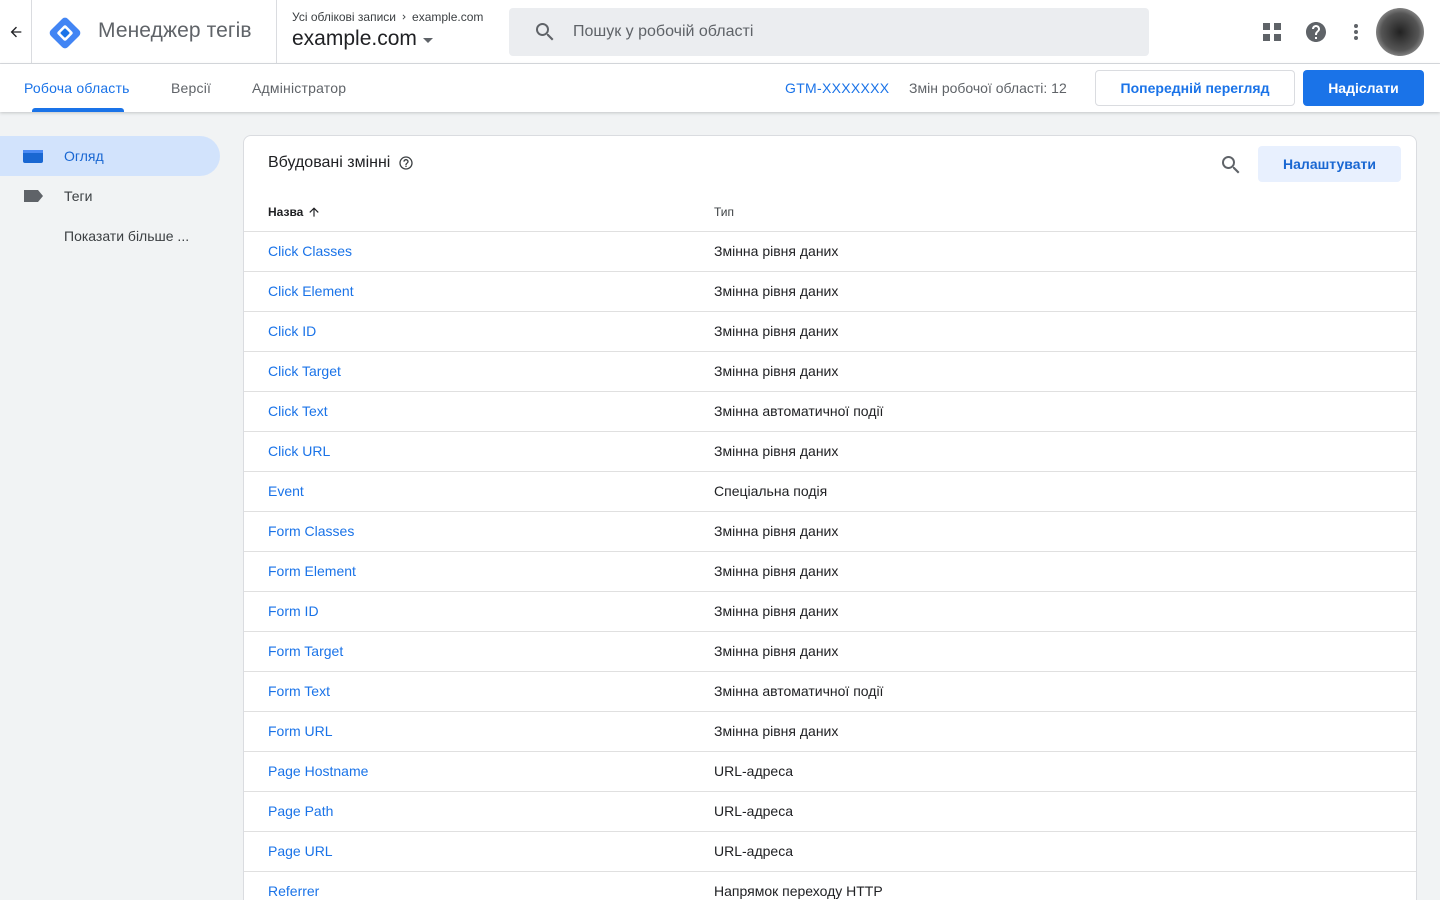  I want to click on table-row: Form Classes Змінна рівня даних, so click(830, 531).